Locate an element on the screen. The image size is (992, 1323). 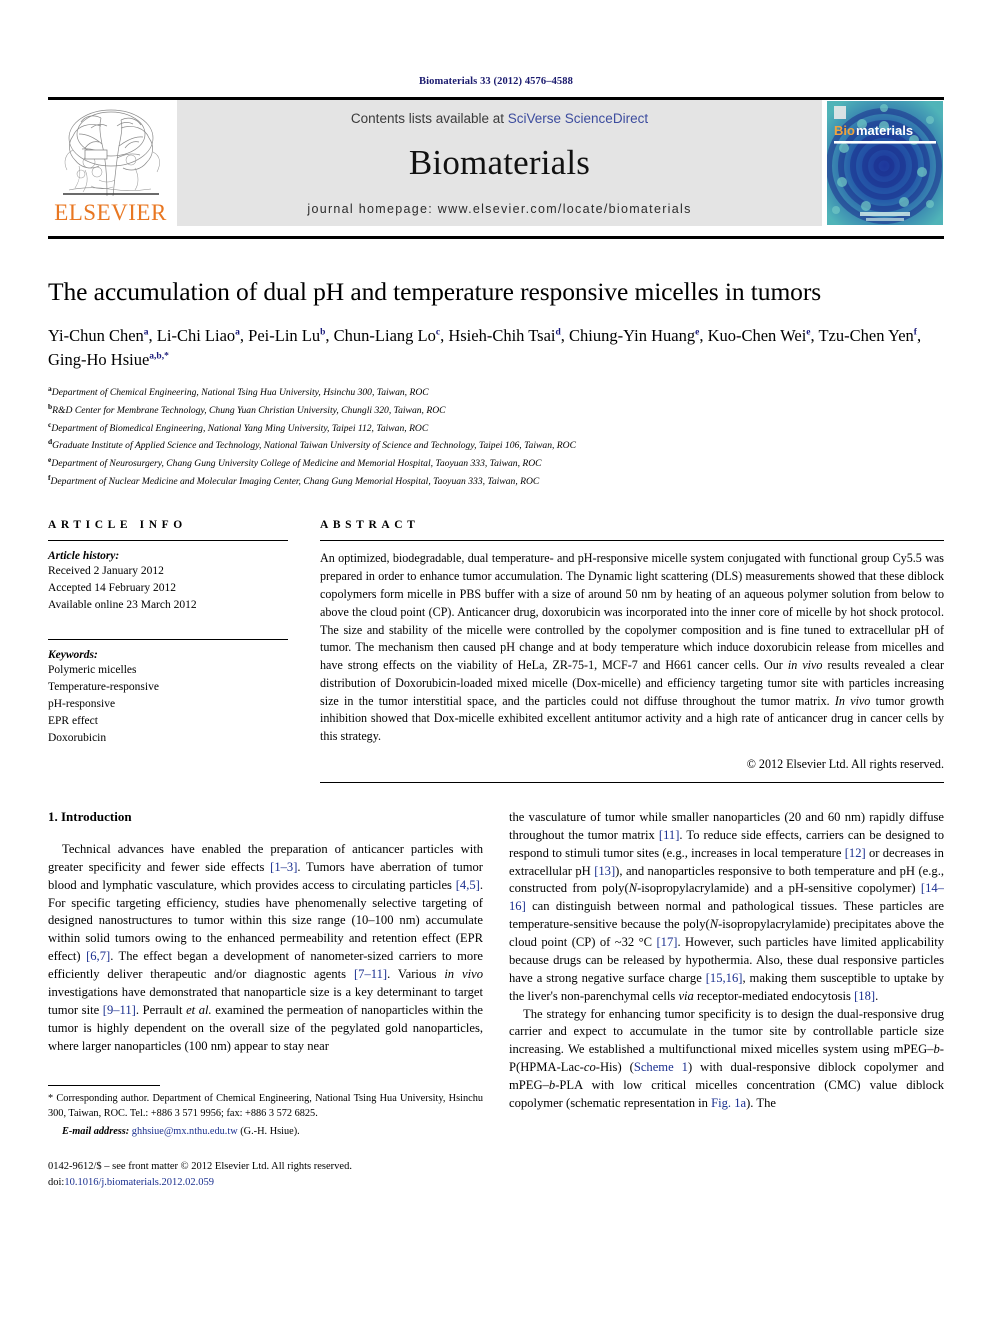
citation-ref: [12] is located at coordinates (855, 853).